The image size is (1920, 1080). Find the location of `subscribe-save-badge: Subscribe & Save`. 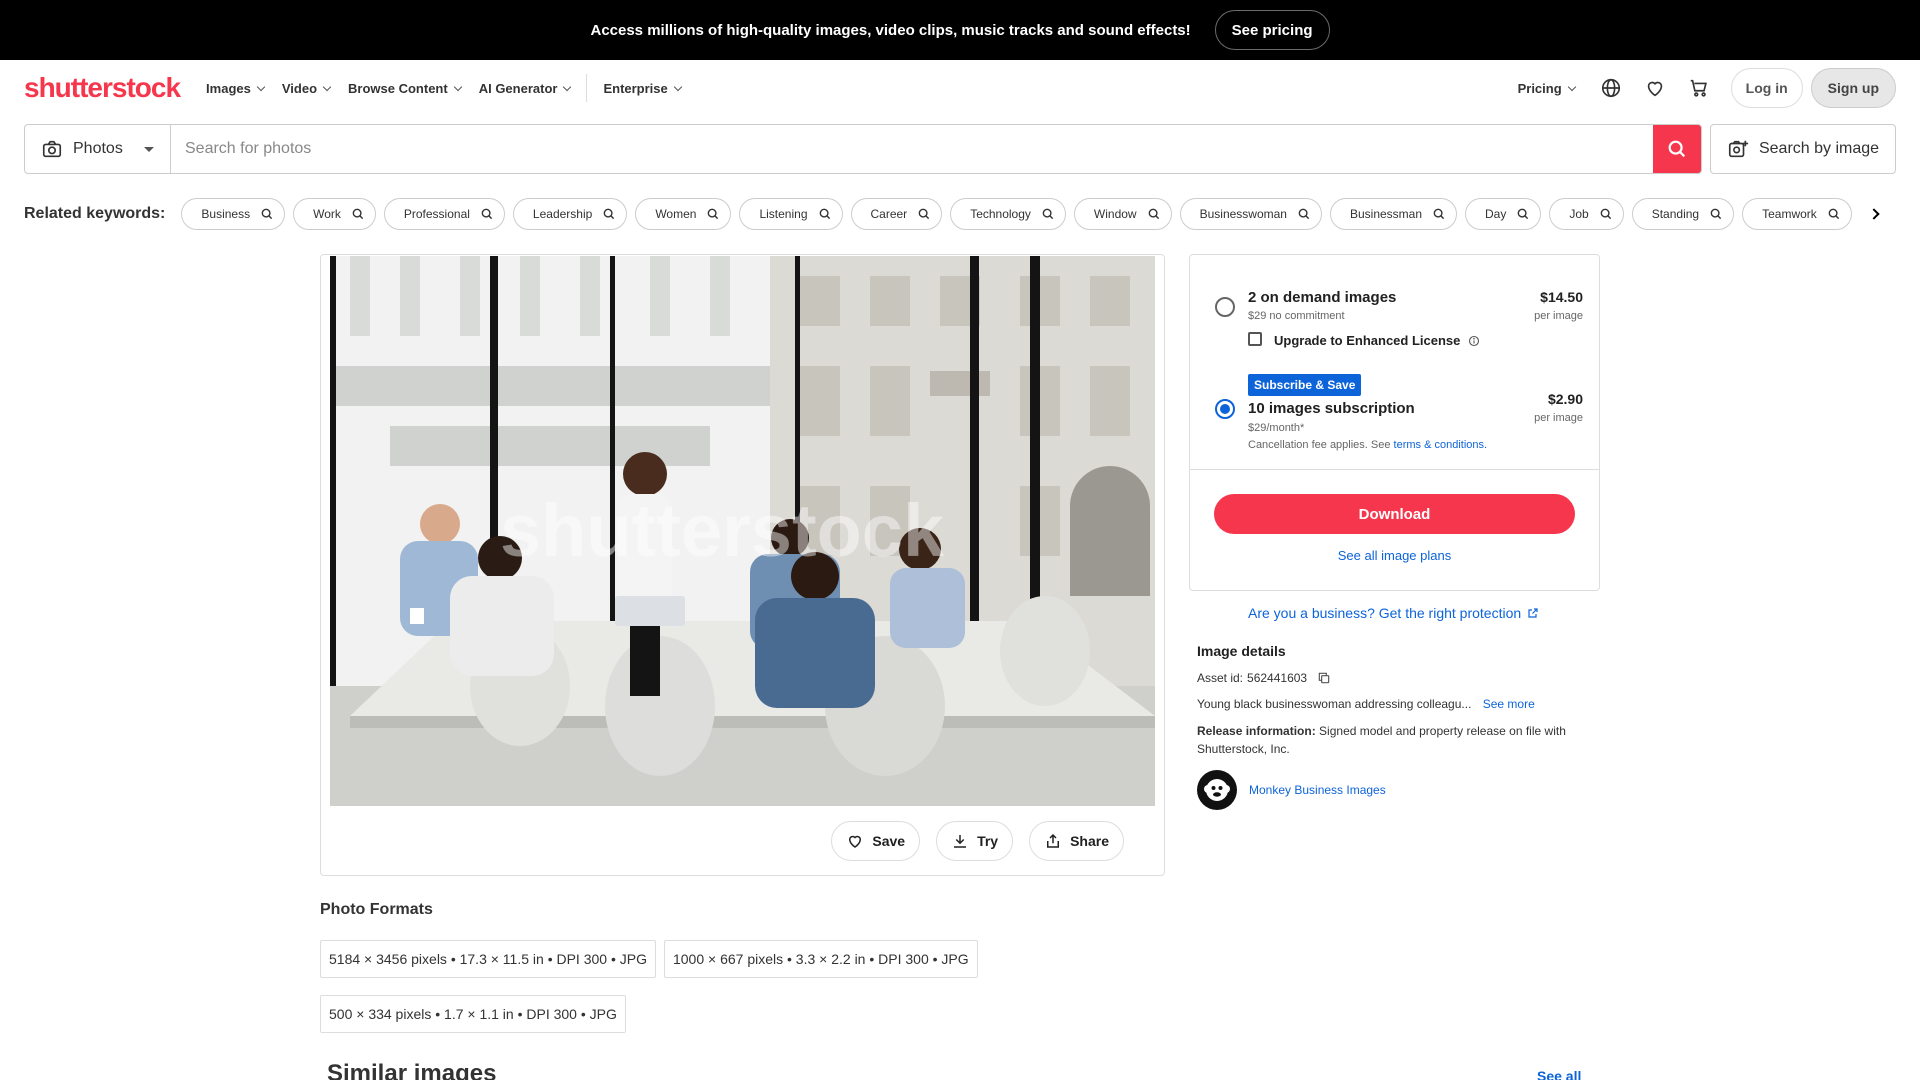

subscribe-save-badge: Subscribe & Save is located at coordinates (1305, 385).